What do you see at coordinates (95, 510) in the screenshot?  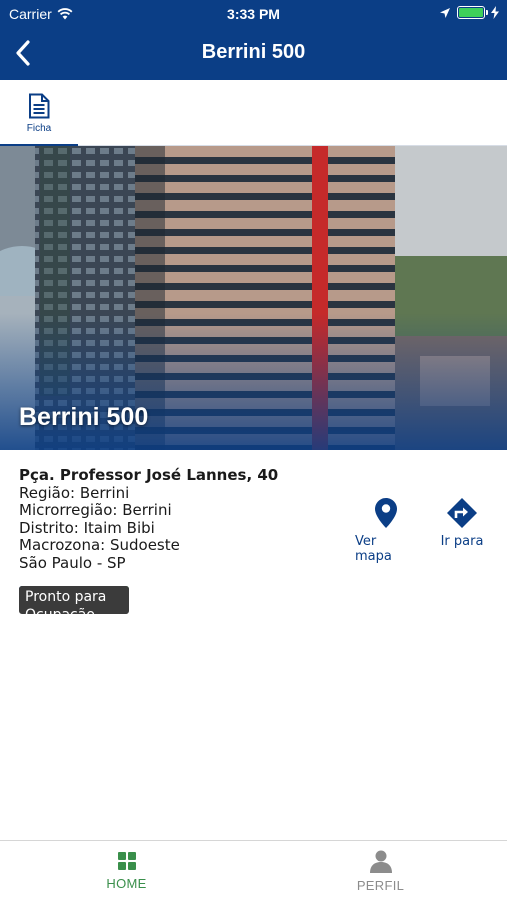 I see `microrregiao-text: Microrregião: Berrini` at bounding box center [95, 510].